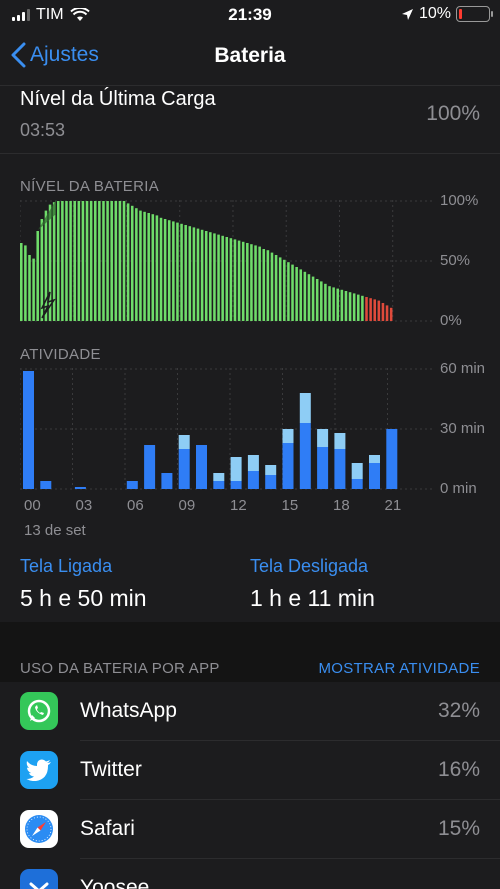  What do you see at coordinates (118, 99) in the screenshot?
I see `last-charge-title: Nível da Última Carga` at bounding box center [118, 99].